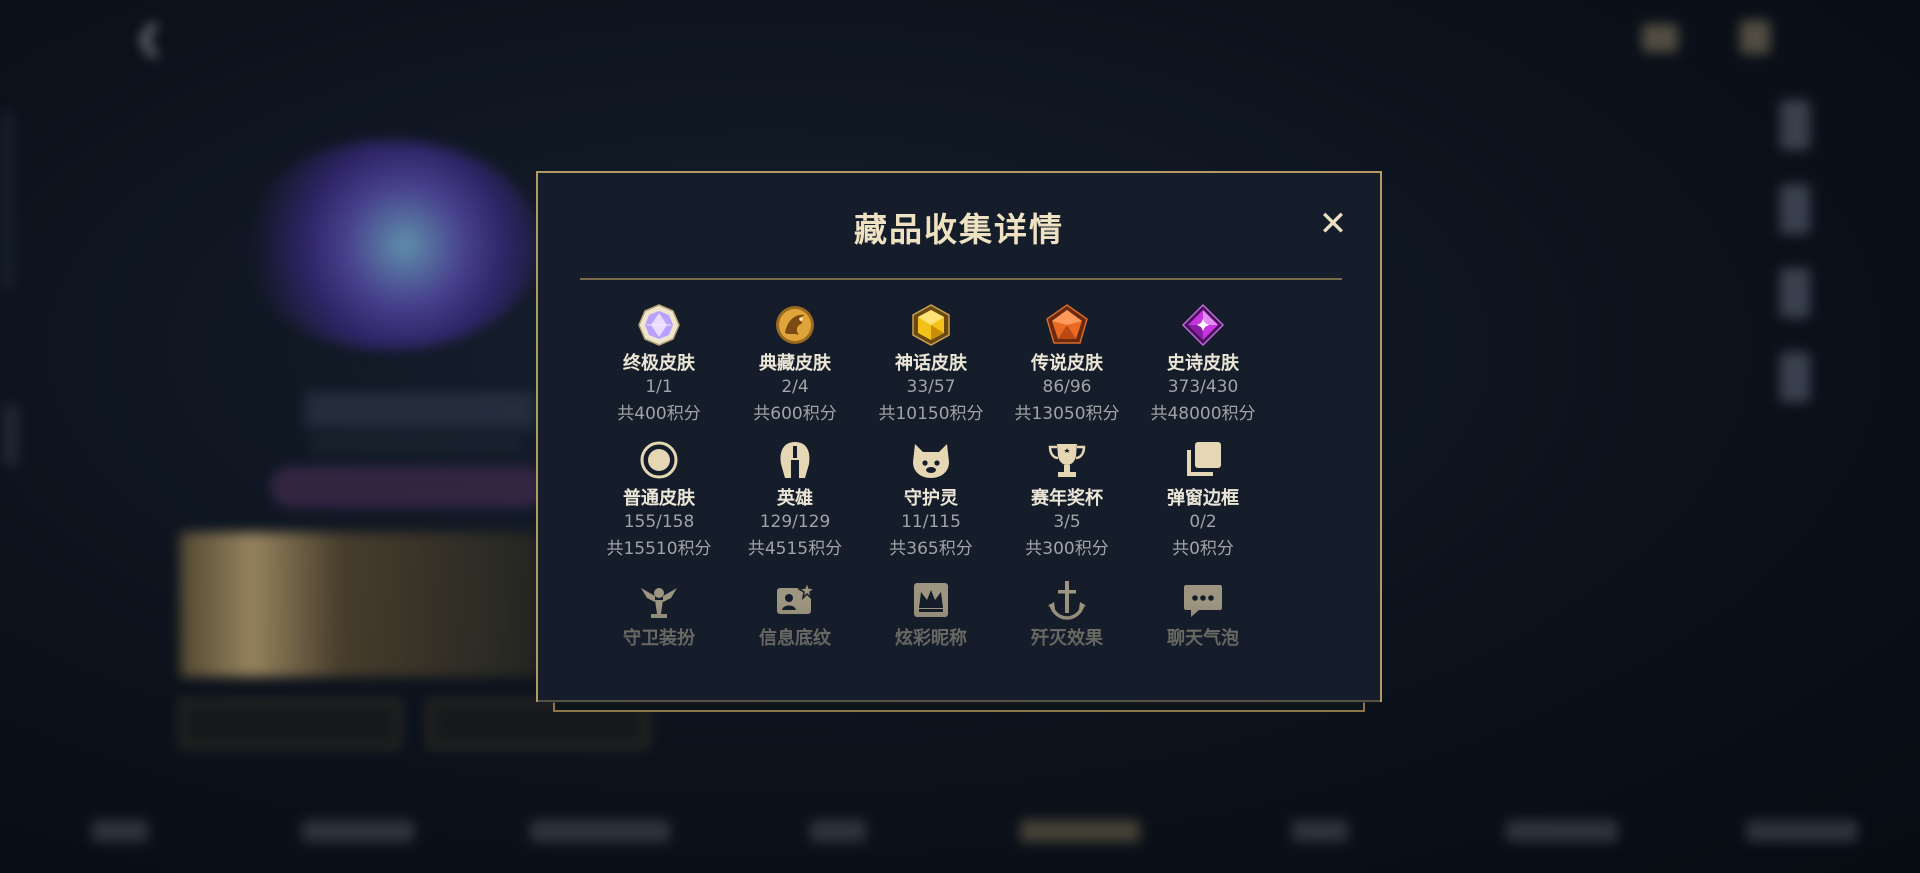 Image resolution: width=1920 pixels, height=873 pixels. What do you see at coordinates (1203, 549) in the screenshot?
I see `item-points: 共0积分` at bounding box center [1203, 549].